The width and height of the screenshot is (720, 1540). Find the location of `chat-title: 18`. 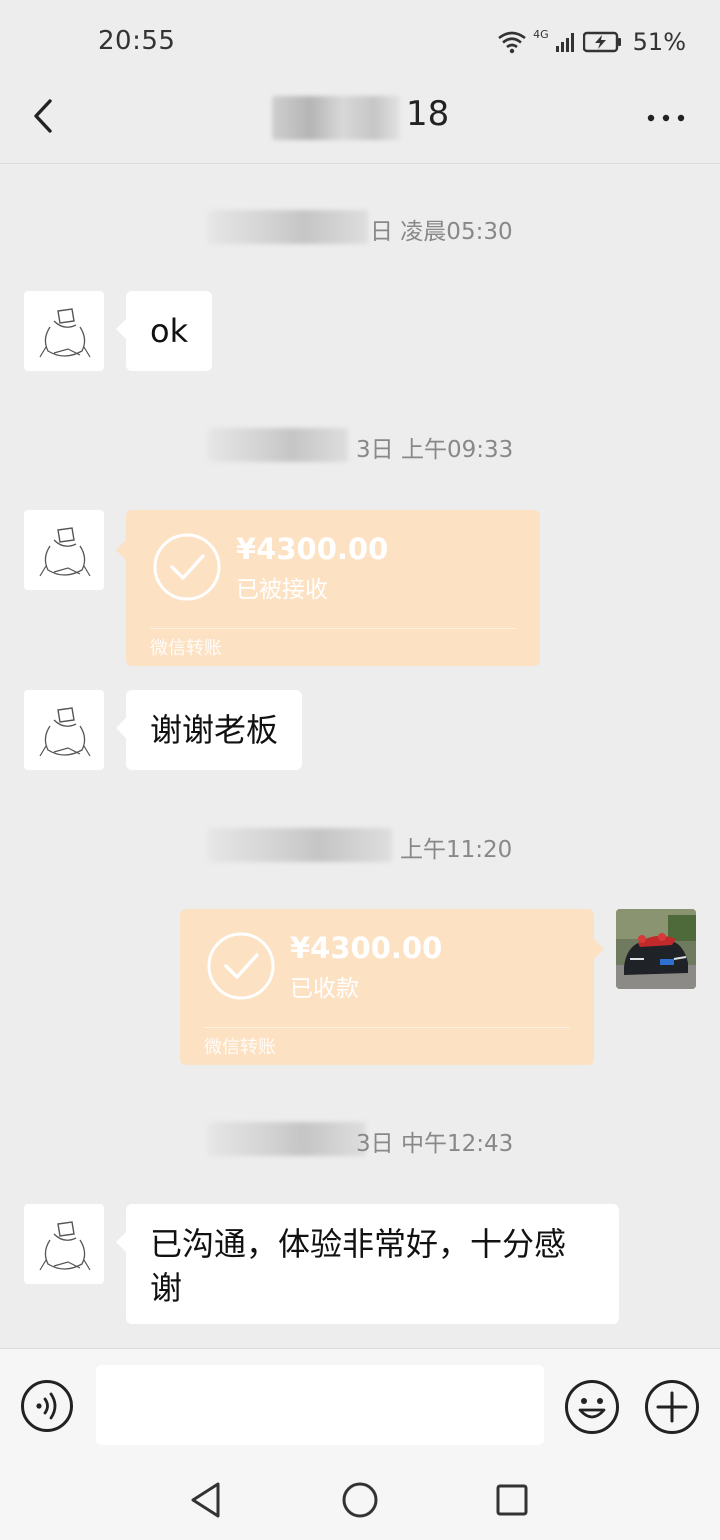

chat-title: 18 is located at coordinates (360, 117).